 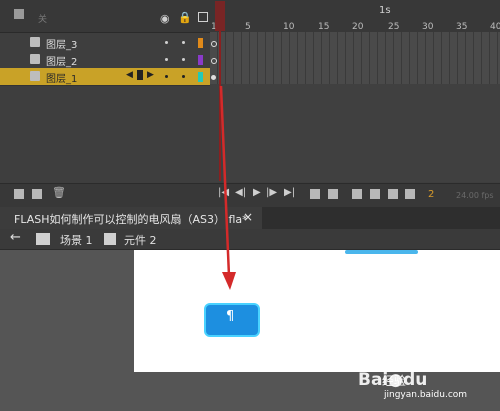 What do you see at coordinates (358, 27) in the screenshot?
I see `frame-tick: 20` at bounding box center [358, 27].